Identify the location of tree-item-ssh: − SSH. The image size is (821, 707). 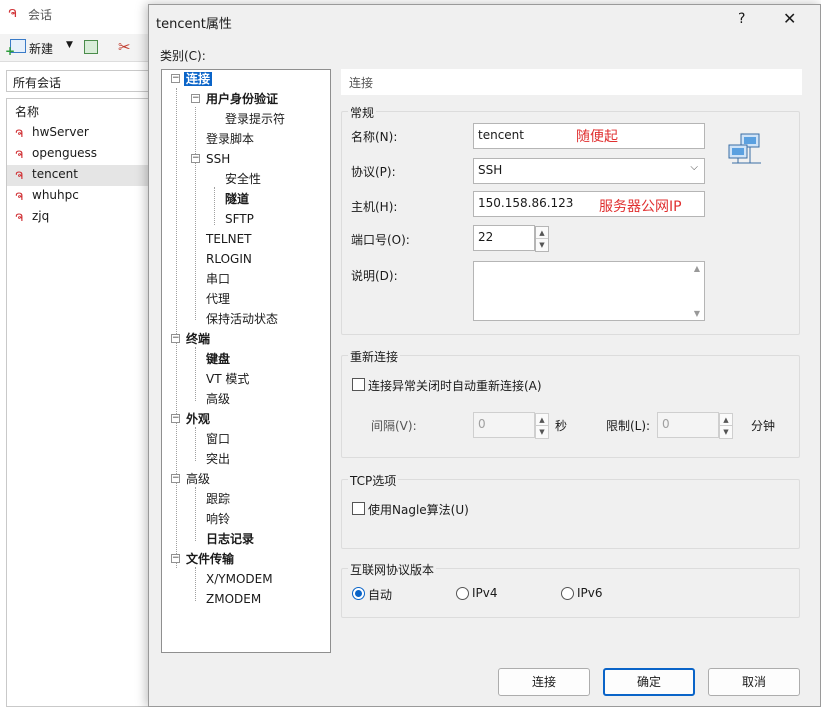
(211, 159).